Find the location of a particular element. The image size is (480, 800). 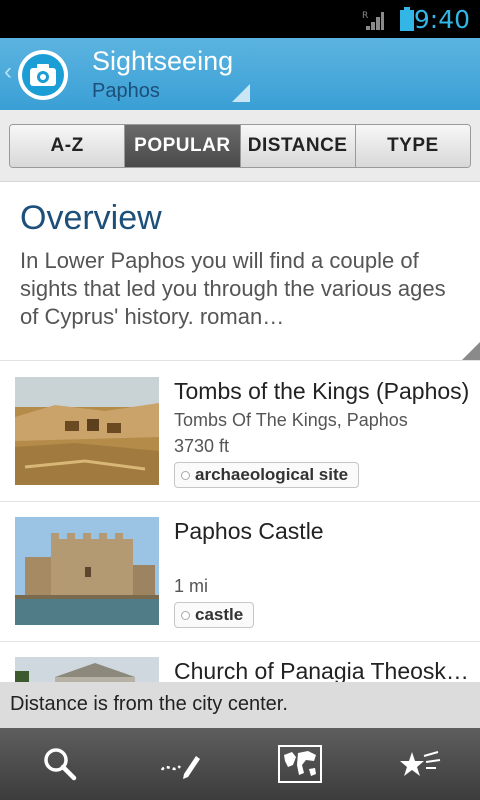

overview-heading: Overview is located at coordinates (91, 218).